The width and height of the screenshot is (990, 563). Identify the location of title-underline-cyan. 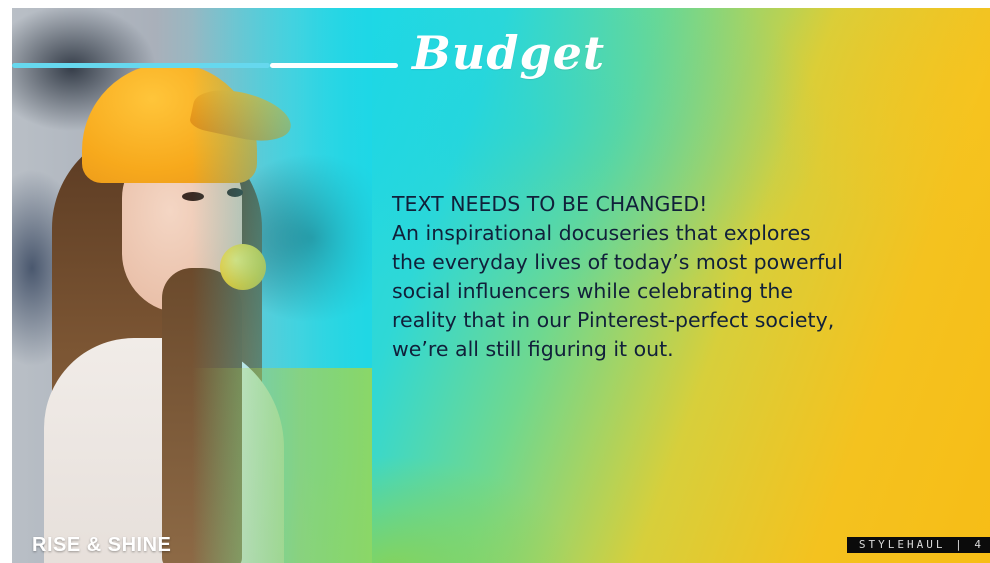
(141, 65).